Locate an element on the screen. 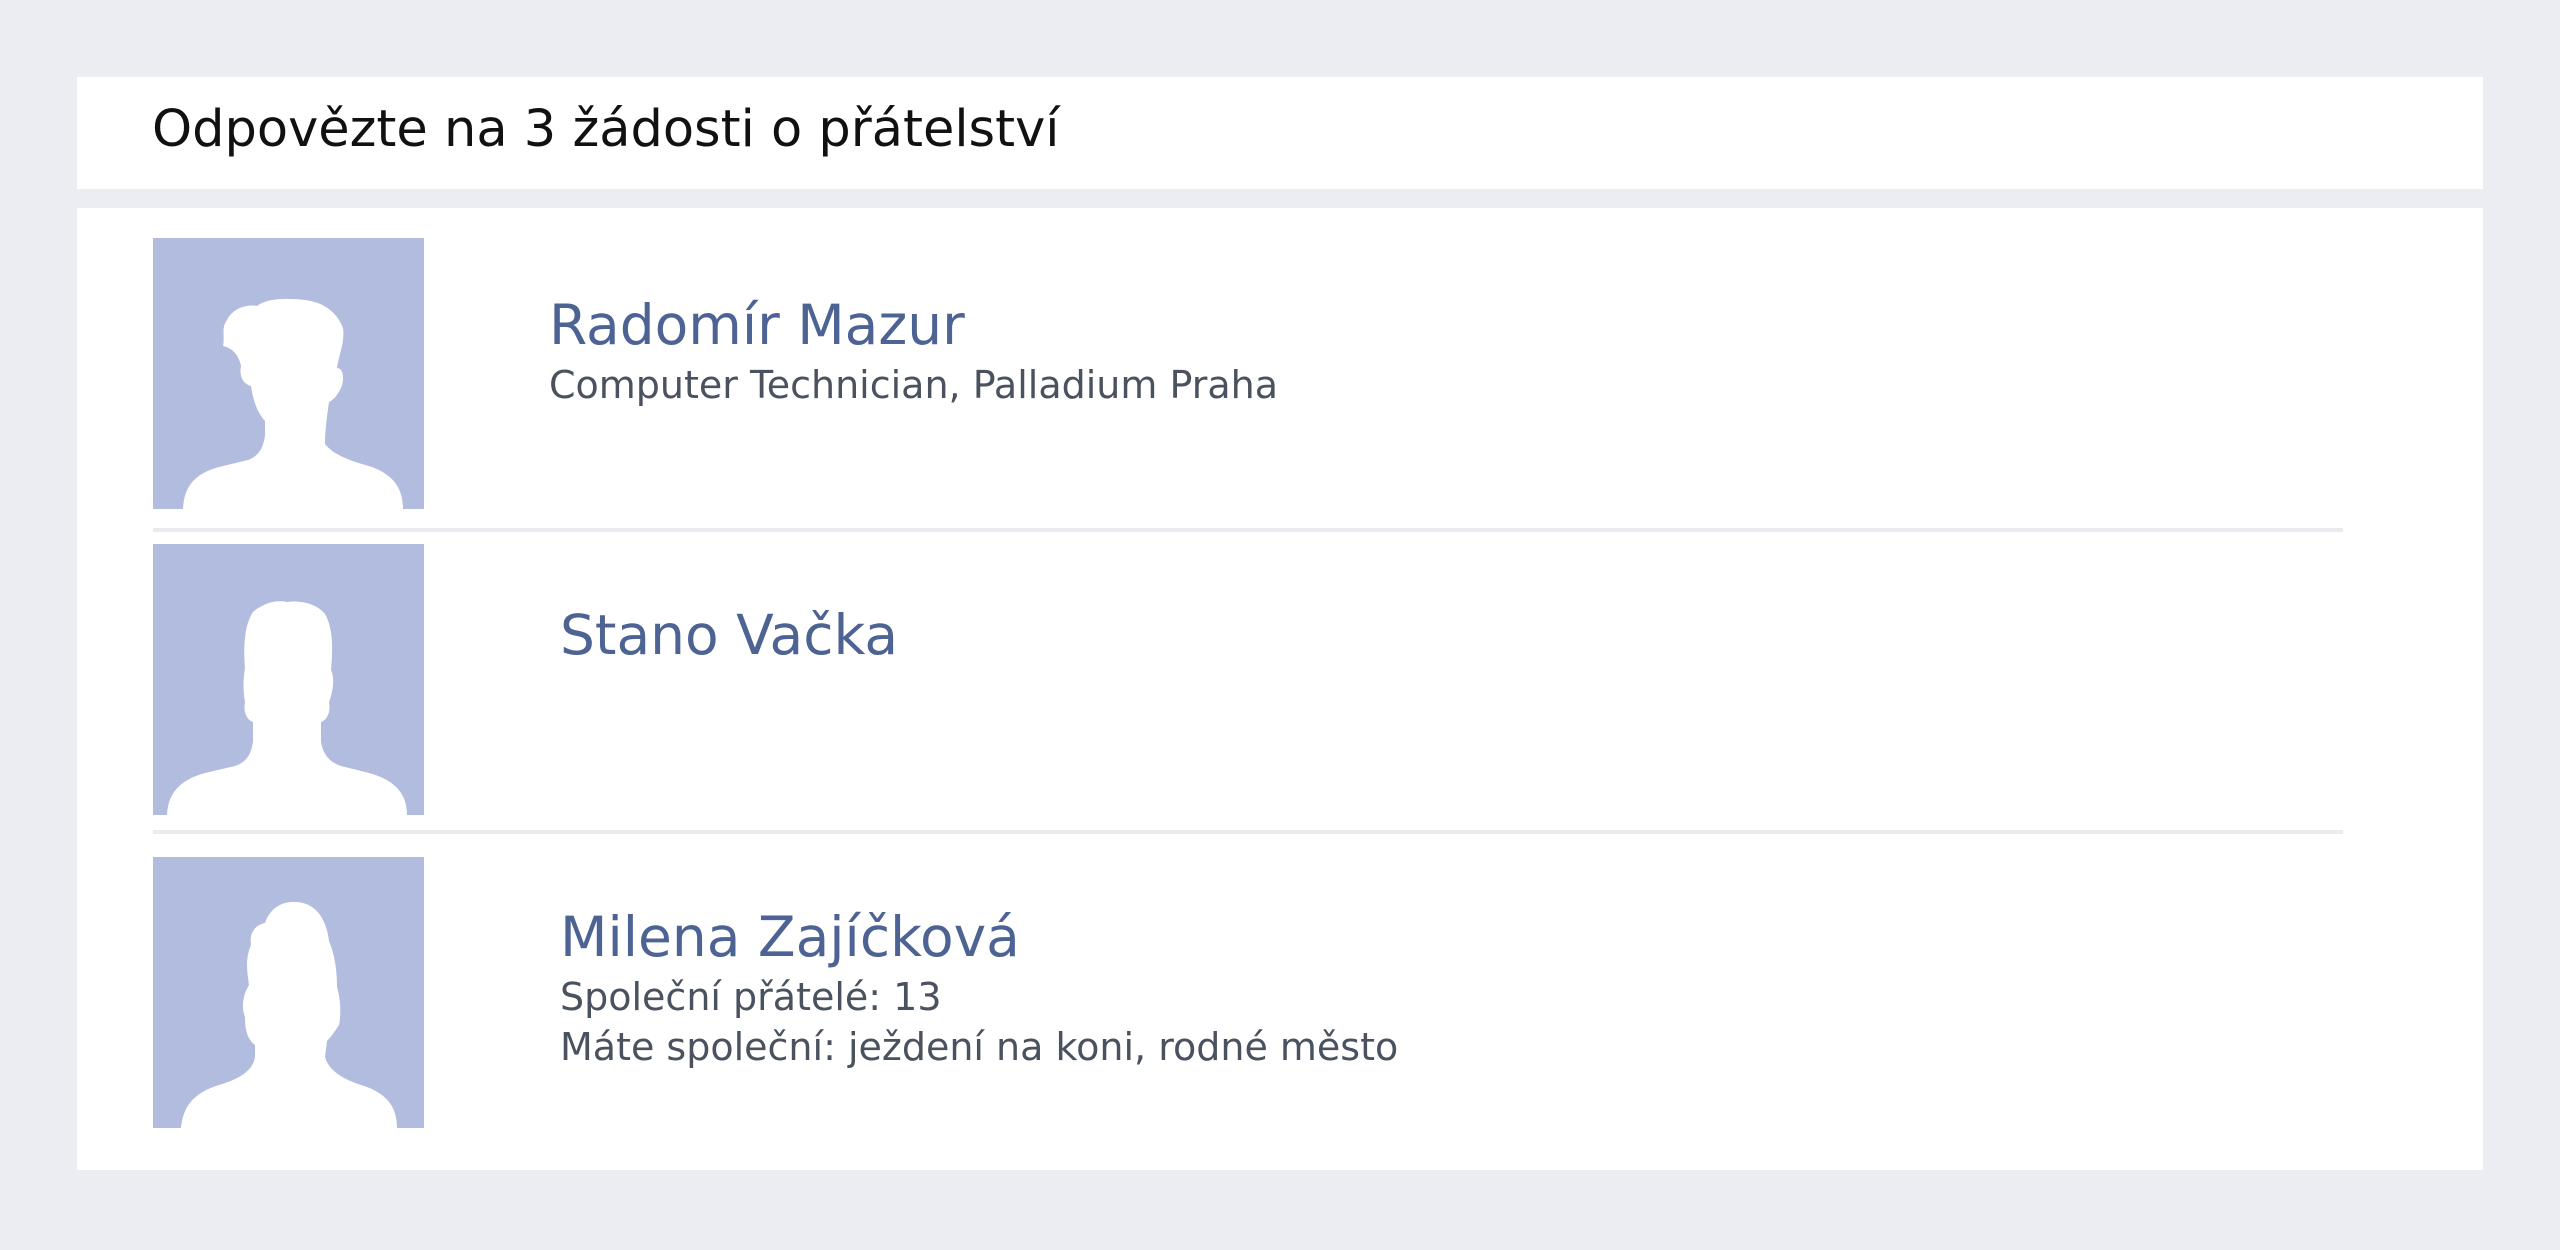 Image resolution: width=2560 pixels, height=1250 pixels. female-silhouette-icon is located at coordinates (289, 1014).